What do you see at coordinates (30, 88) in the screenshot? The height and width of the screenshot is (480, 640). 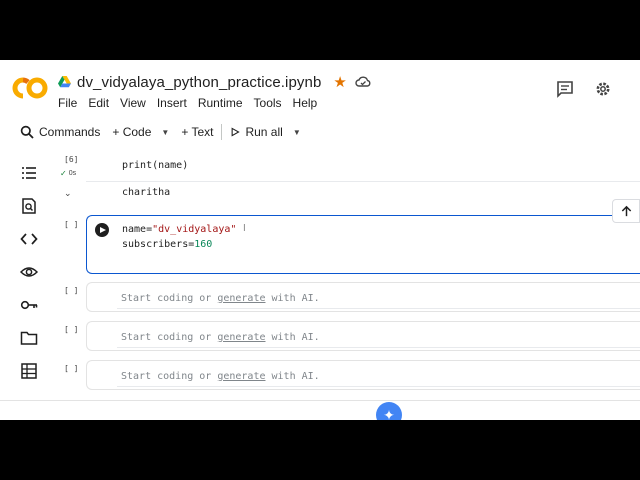 I see `colab-logo-icon` at bounding box center [30, 88].